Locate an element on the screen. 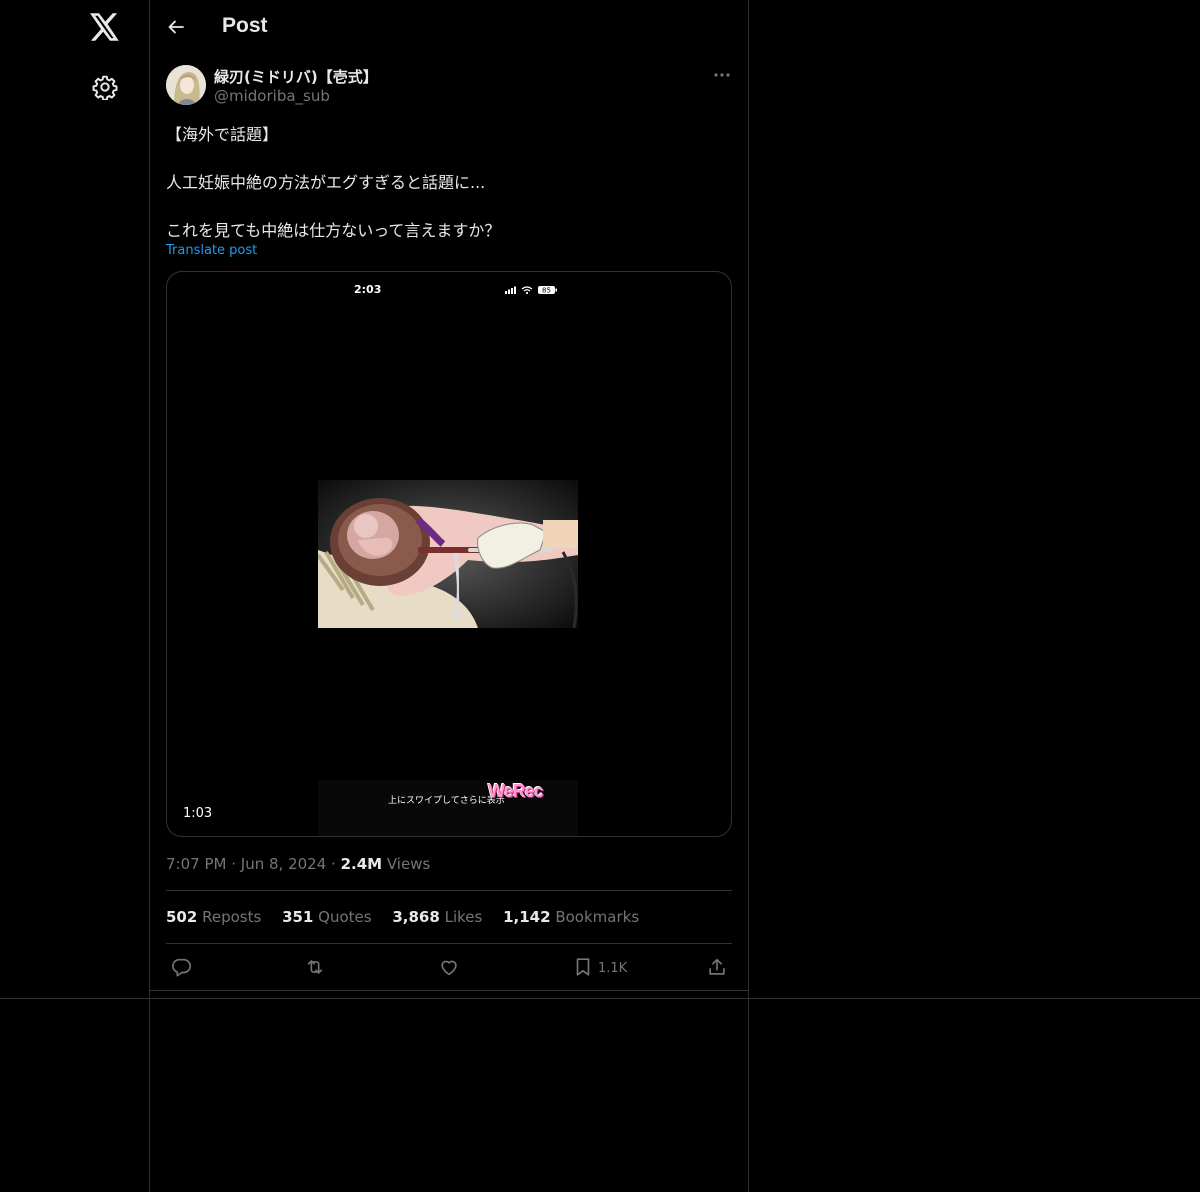 This screenshot has width=1200, height=1192. video-illustration is located at coordinates (448, 554).